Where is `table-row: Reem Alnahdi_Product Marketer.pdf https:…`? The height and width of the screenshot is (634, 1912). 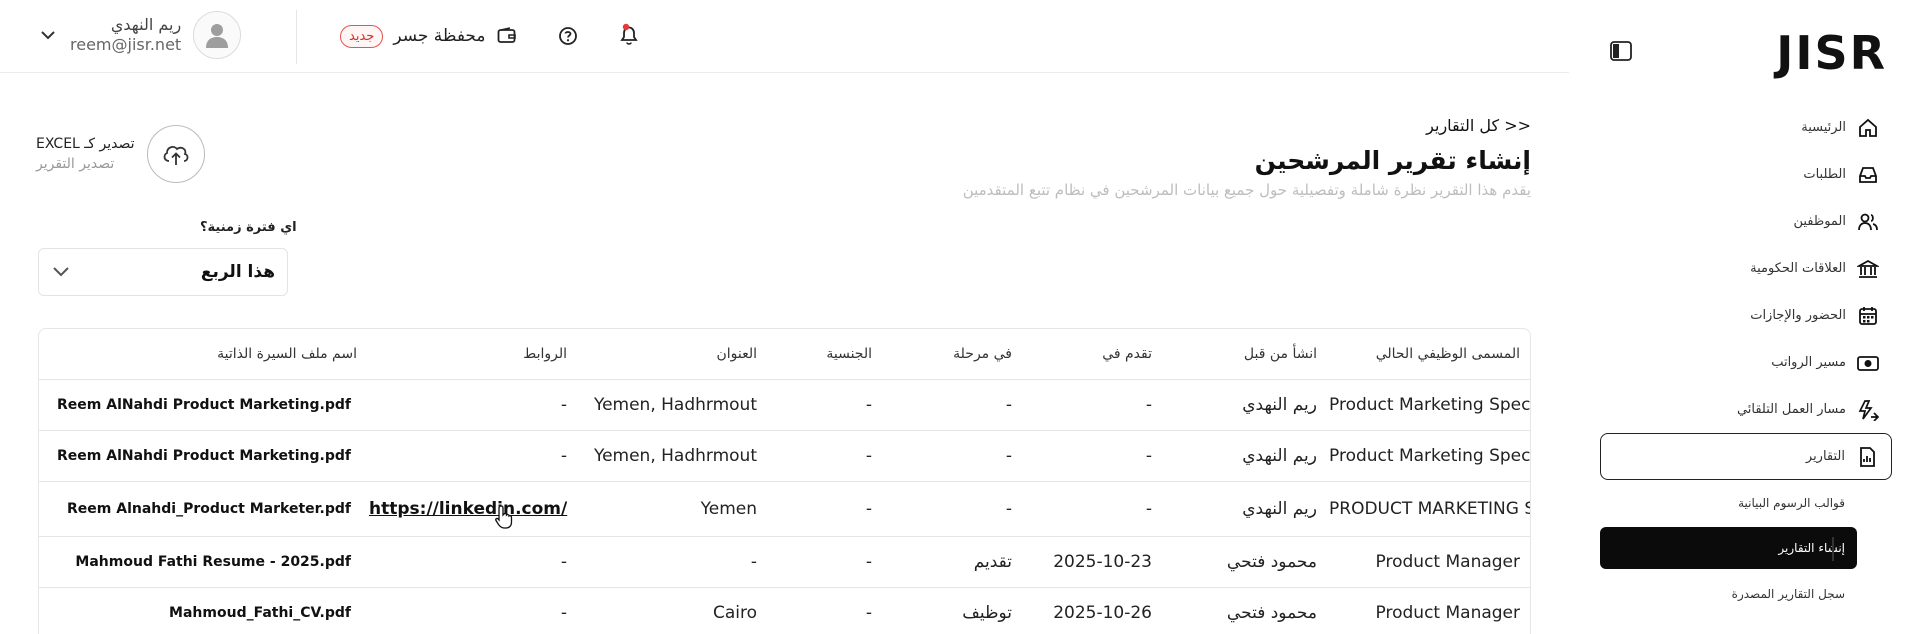 table-row: Reem Alnahdi_Product Marketer.pdf https:… is located at coordinates (784, 509).